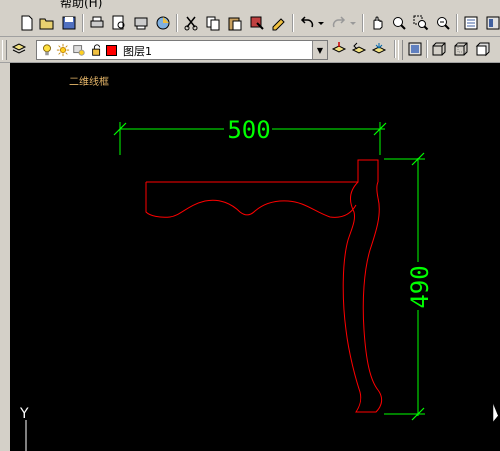  What do you see at coordinates (24, 414) in the screenshot?
I see `ucs-y-label: Y` at bounding box center [24, 414].